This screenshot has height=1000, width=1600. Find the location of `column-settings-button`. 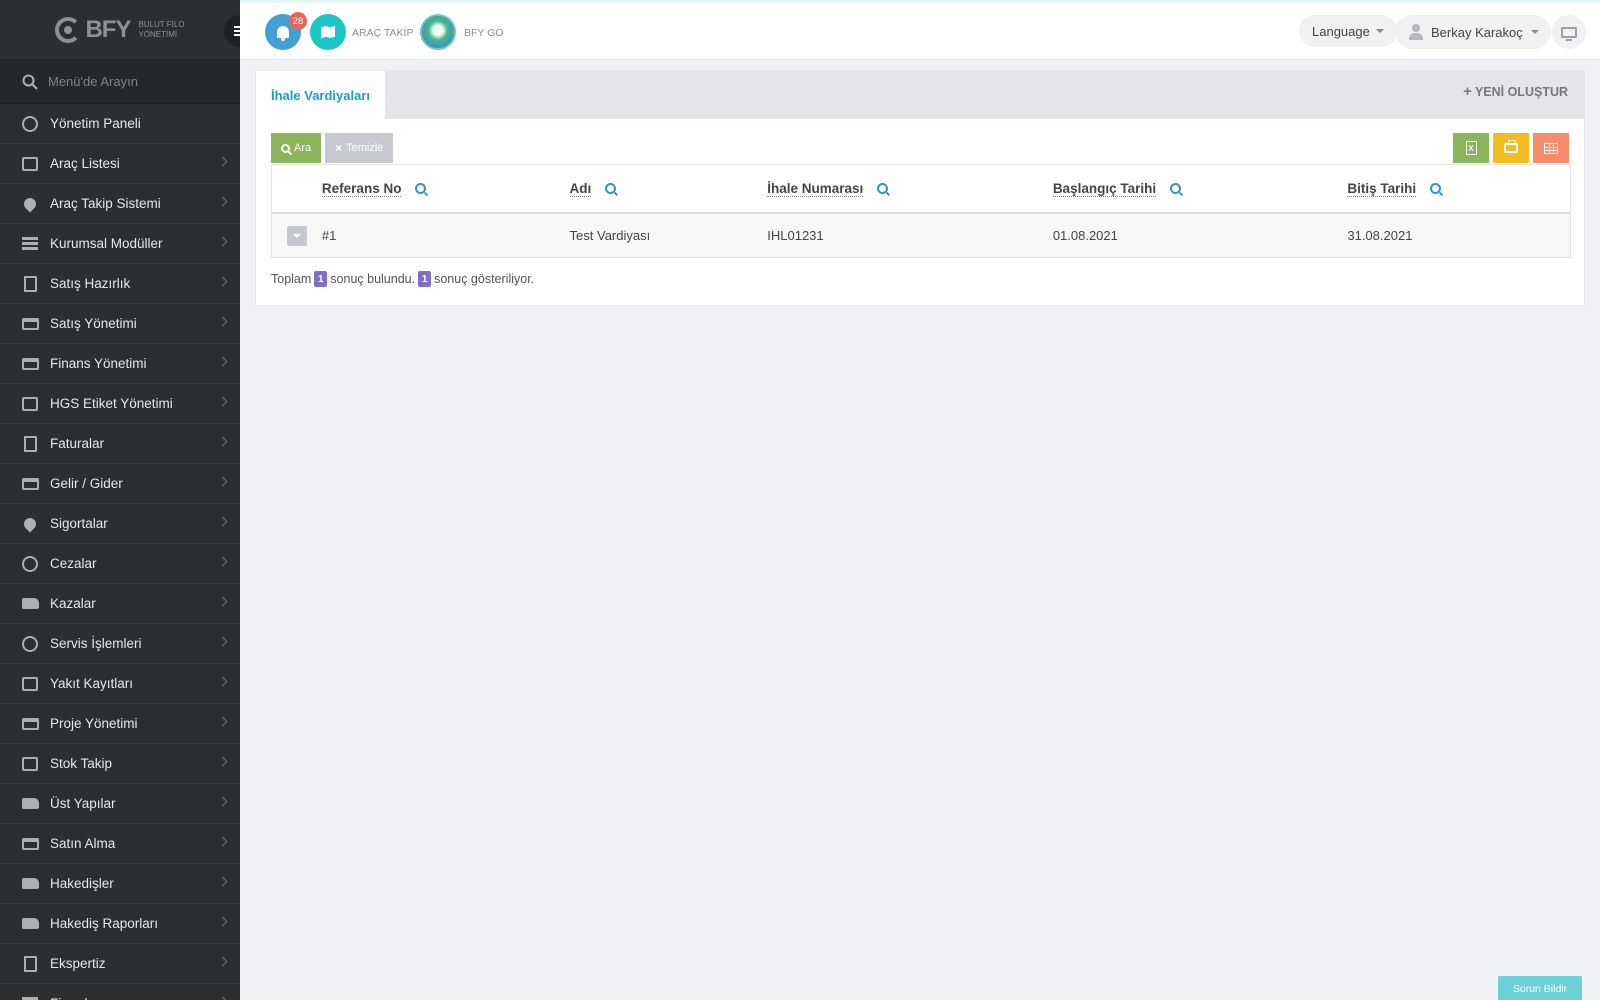

column-settings-button is located at coordinates (1551, 148).